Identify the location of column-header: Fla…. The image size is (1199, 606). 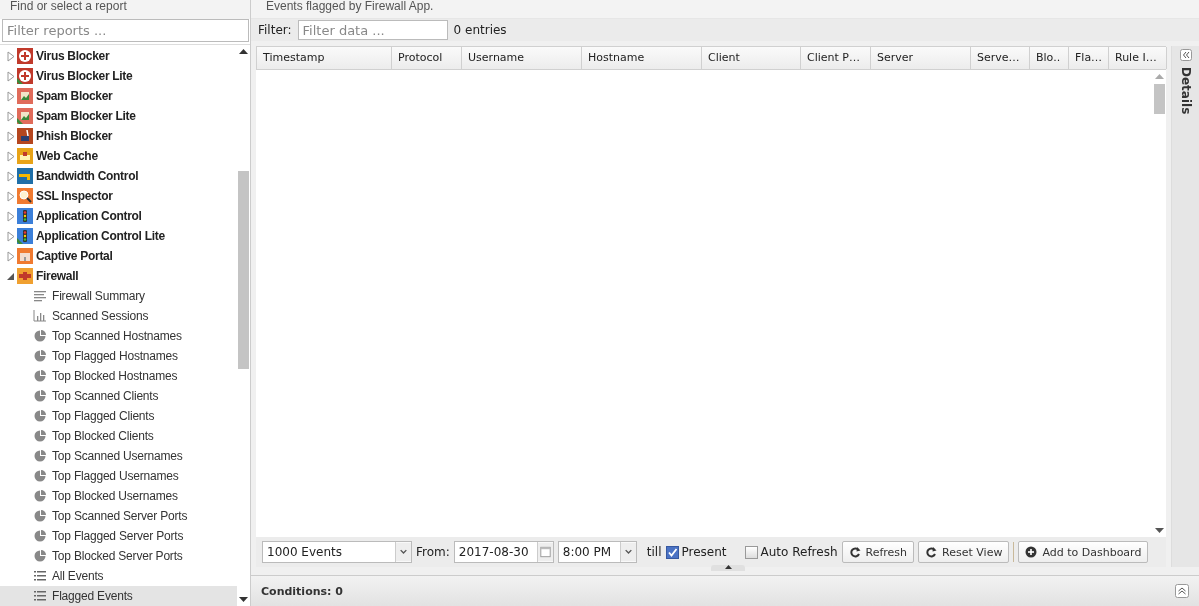
(1089, 58).